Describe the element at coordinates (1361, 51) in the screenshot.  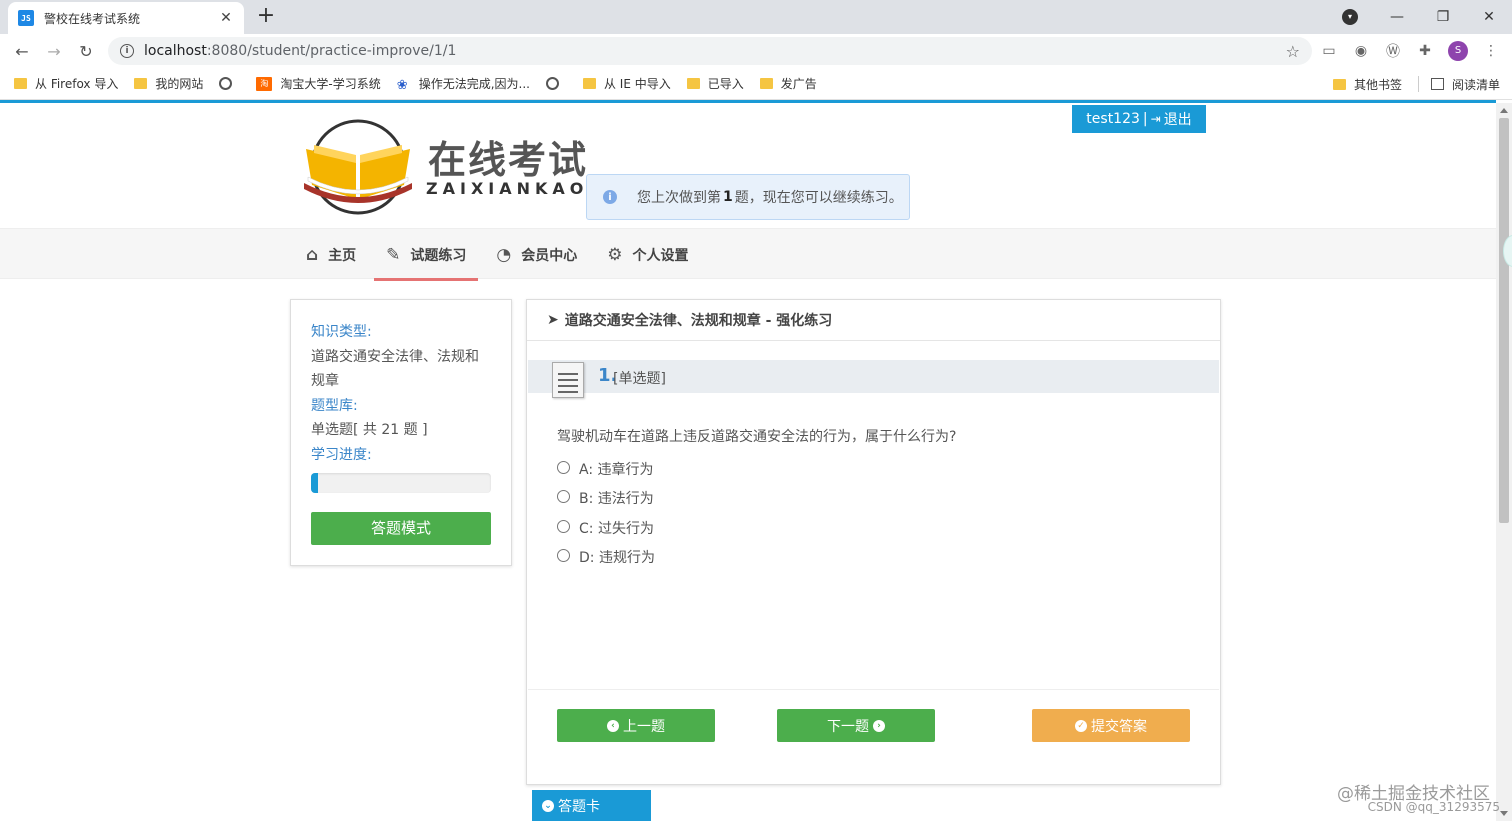
I see `camera-icon: ◉` at that location.